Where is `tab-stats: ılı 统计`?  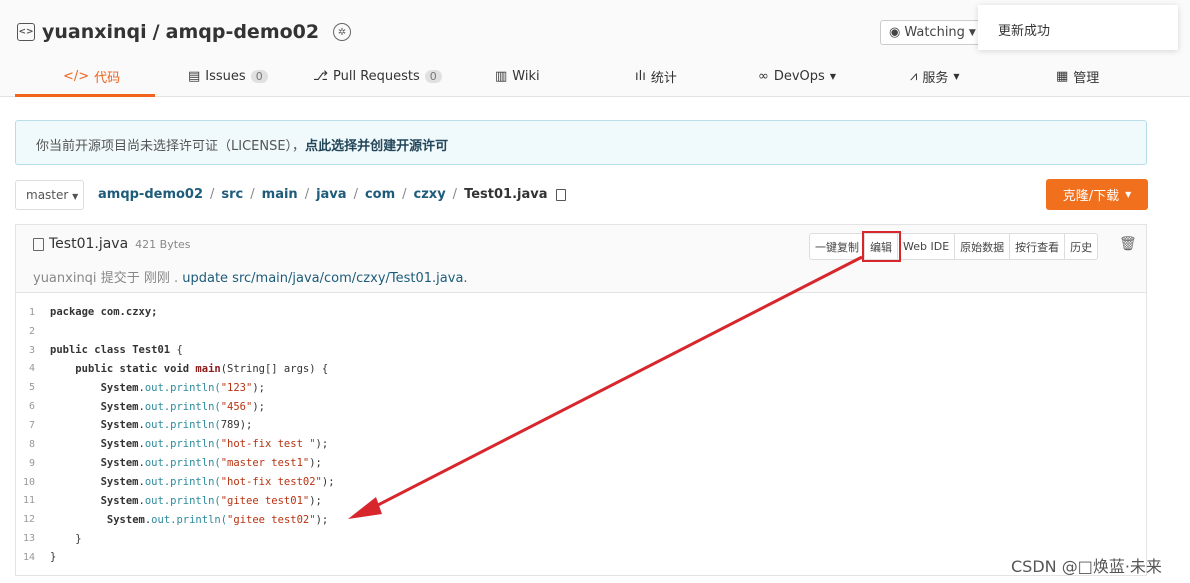 tab-stats: ılı 统计 is located at coordinates (656, 76).